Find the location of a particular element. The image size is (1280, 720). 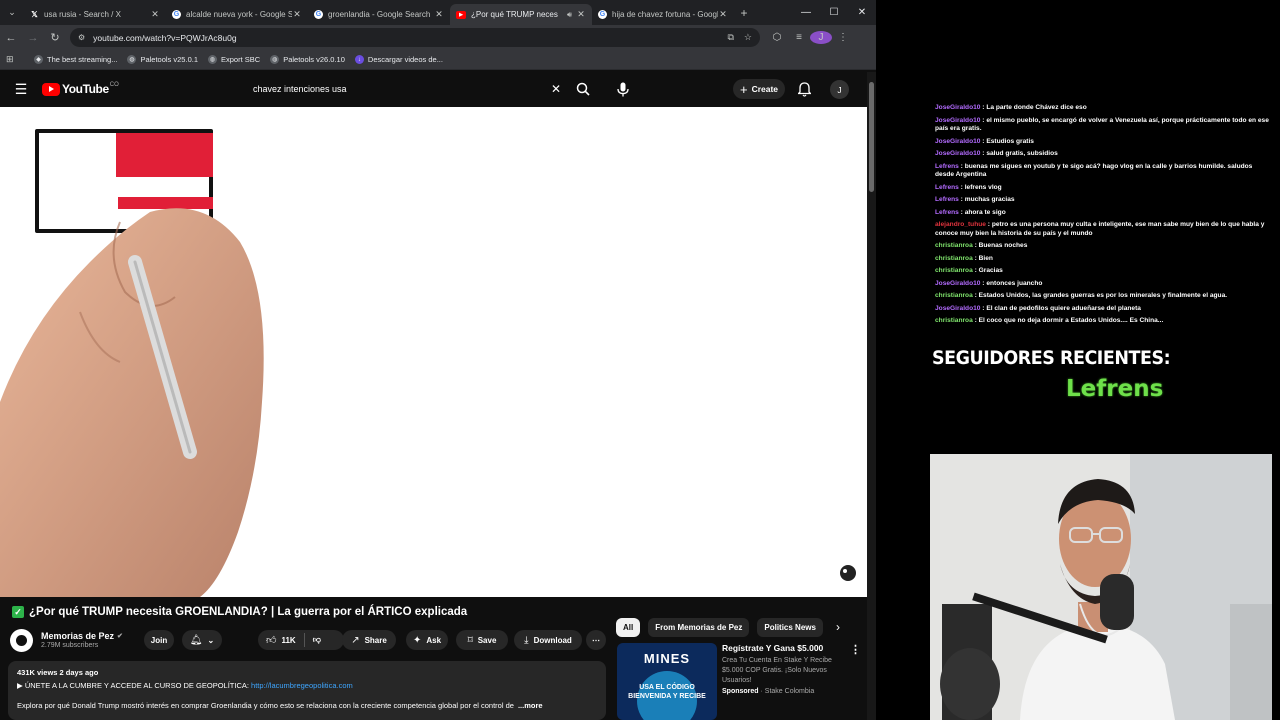

speaker-icon: 🔊︎ is located at coordinates (569, 15).